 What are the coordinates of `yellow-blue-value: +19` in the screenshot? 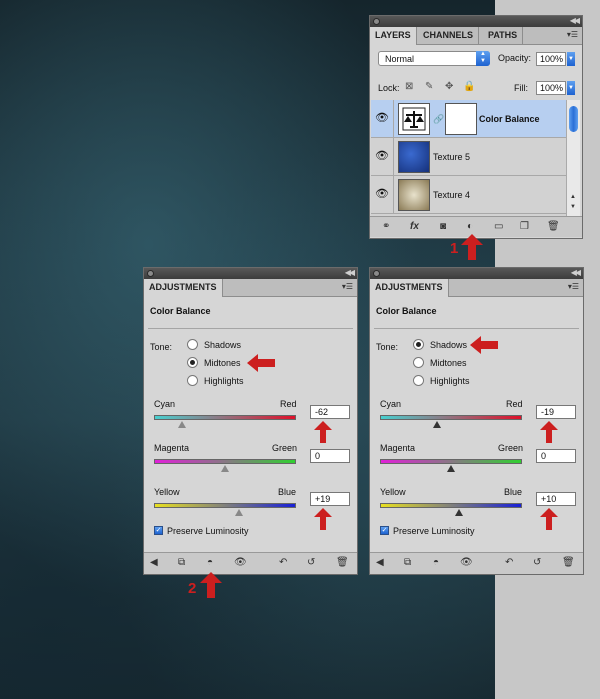 It's located at (330, 499).